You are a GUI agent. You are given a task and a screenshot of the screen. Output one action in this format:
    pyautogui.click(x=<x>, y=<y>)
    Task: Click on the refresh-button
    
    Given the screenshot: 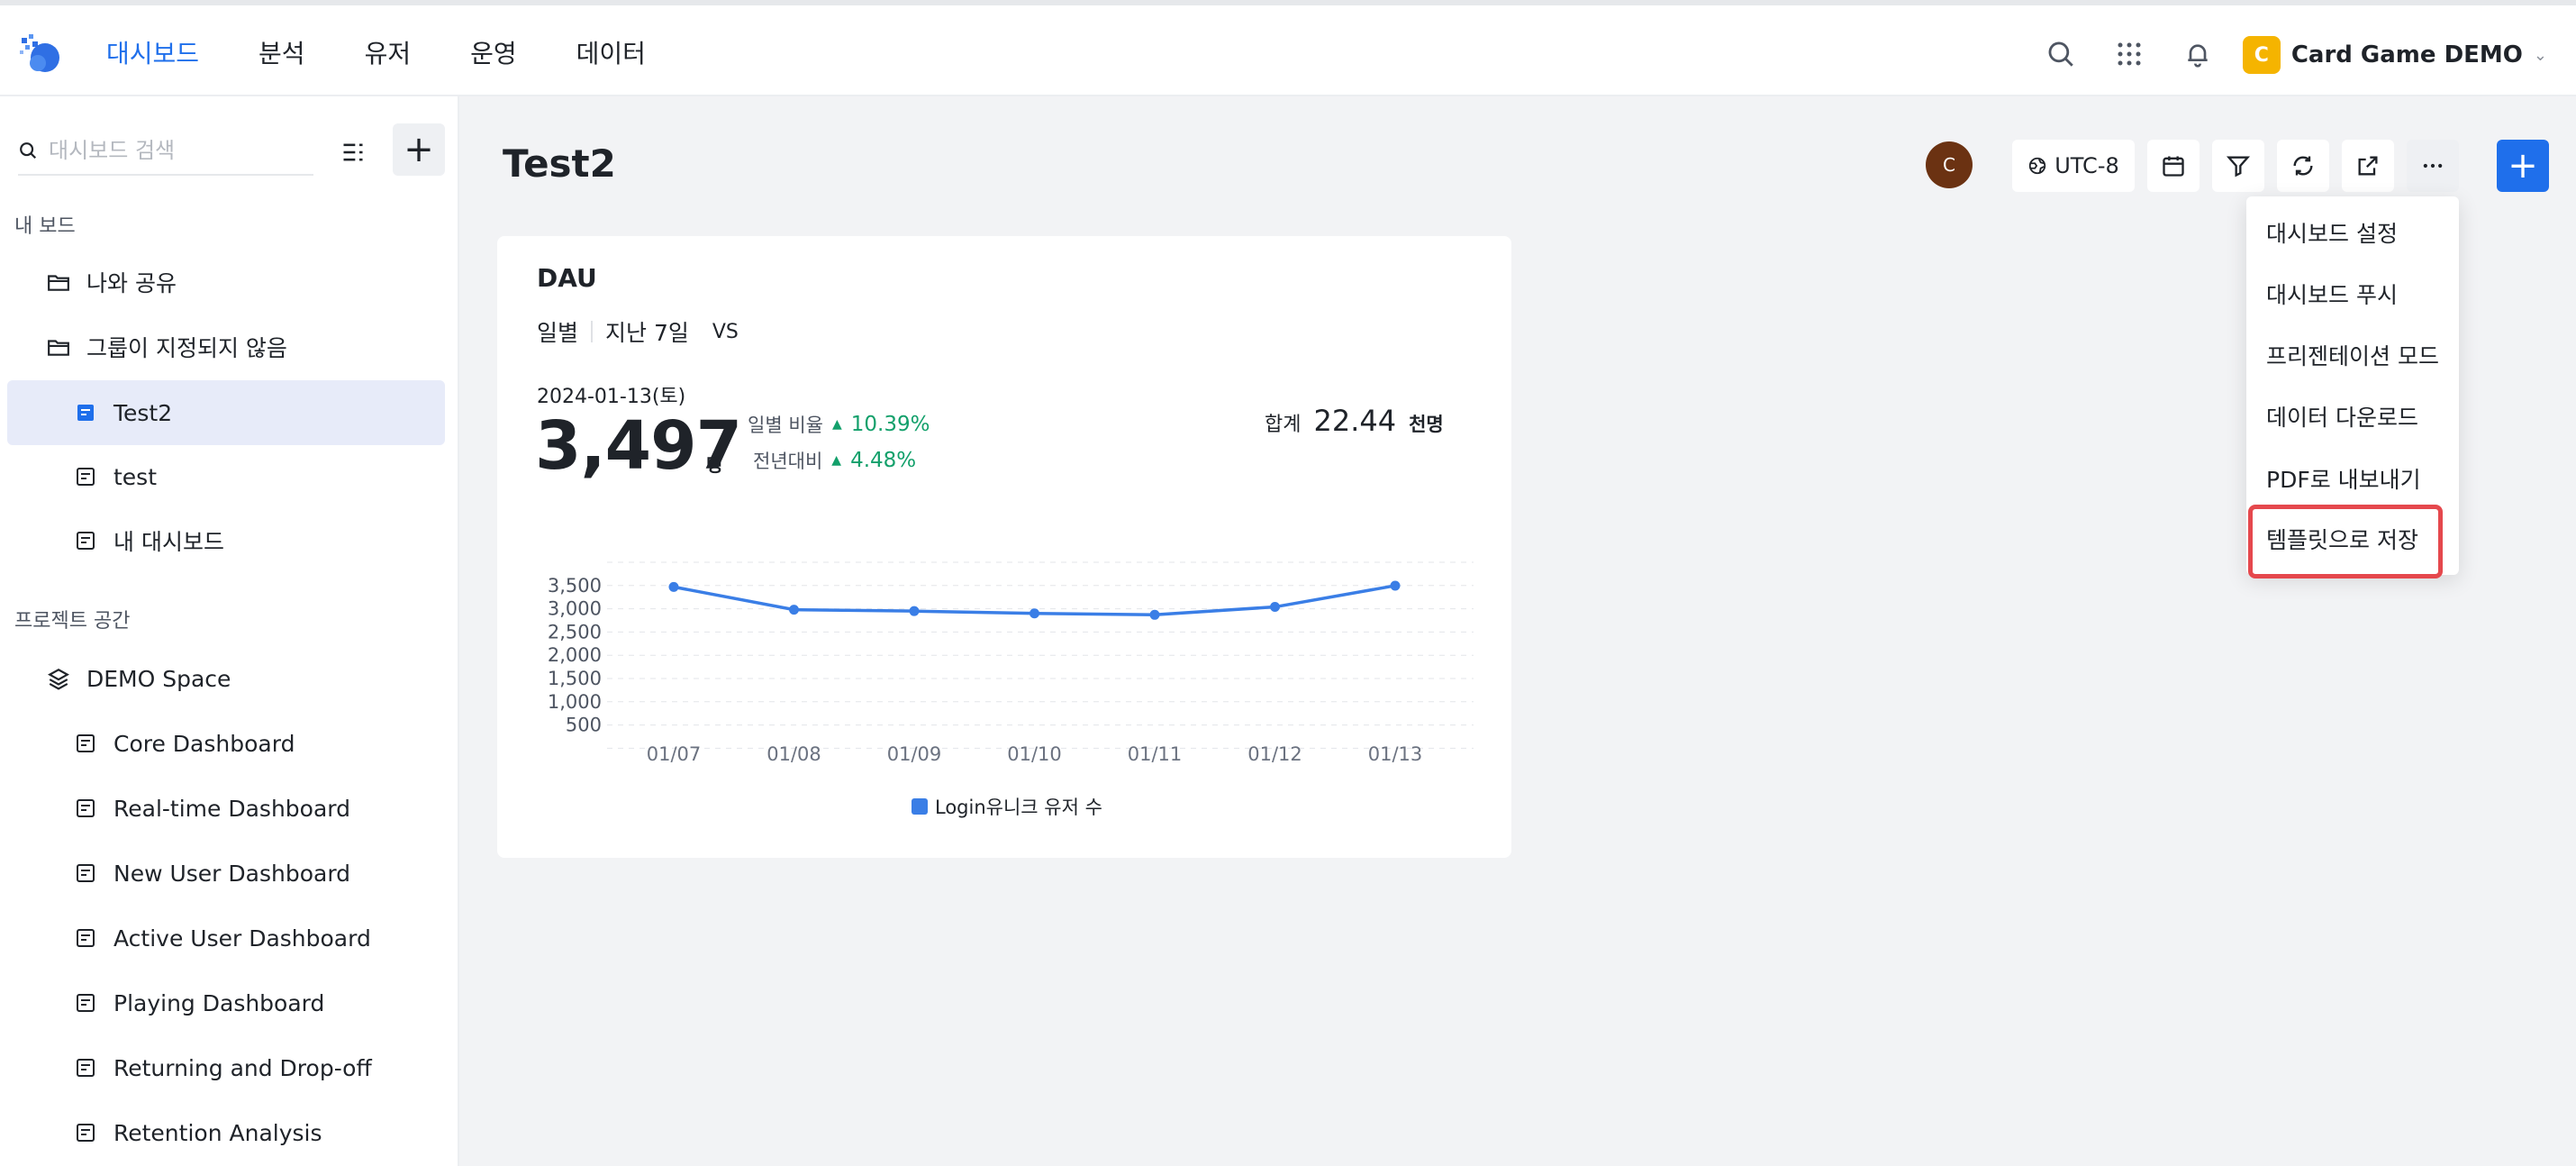 What is the action you would take?
    pyautogui.click(x=2303, y=166)
    